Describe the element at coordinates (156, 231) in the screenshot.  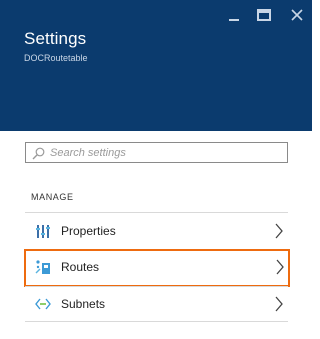
I see `menu-item-properties: Properties` at that location.